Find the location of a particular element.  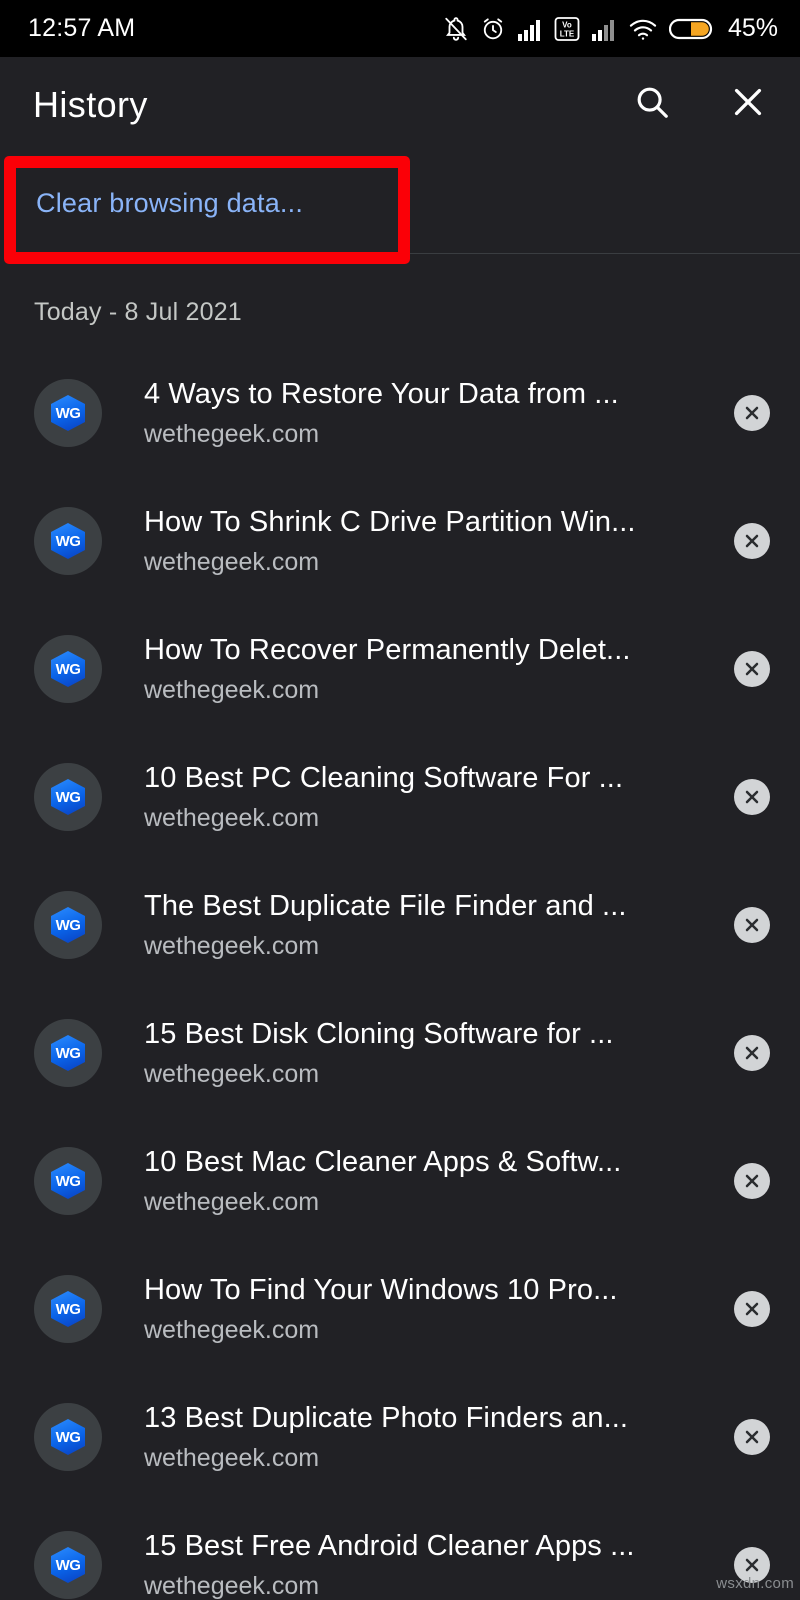

wifi-icon is located at coordinates (643, 29).